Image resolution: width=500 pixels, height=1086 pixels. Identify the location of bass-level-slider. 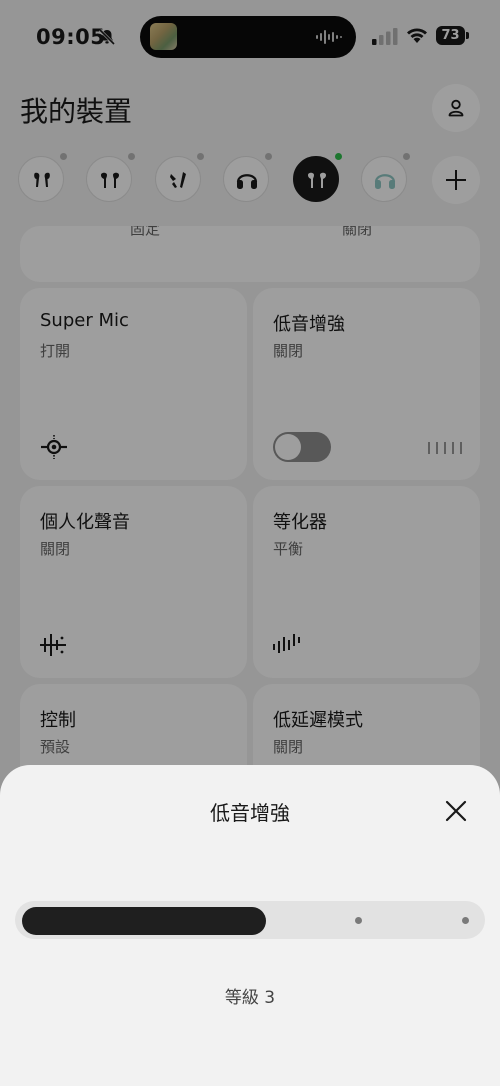
(250, 920).